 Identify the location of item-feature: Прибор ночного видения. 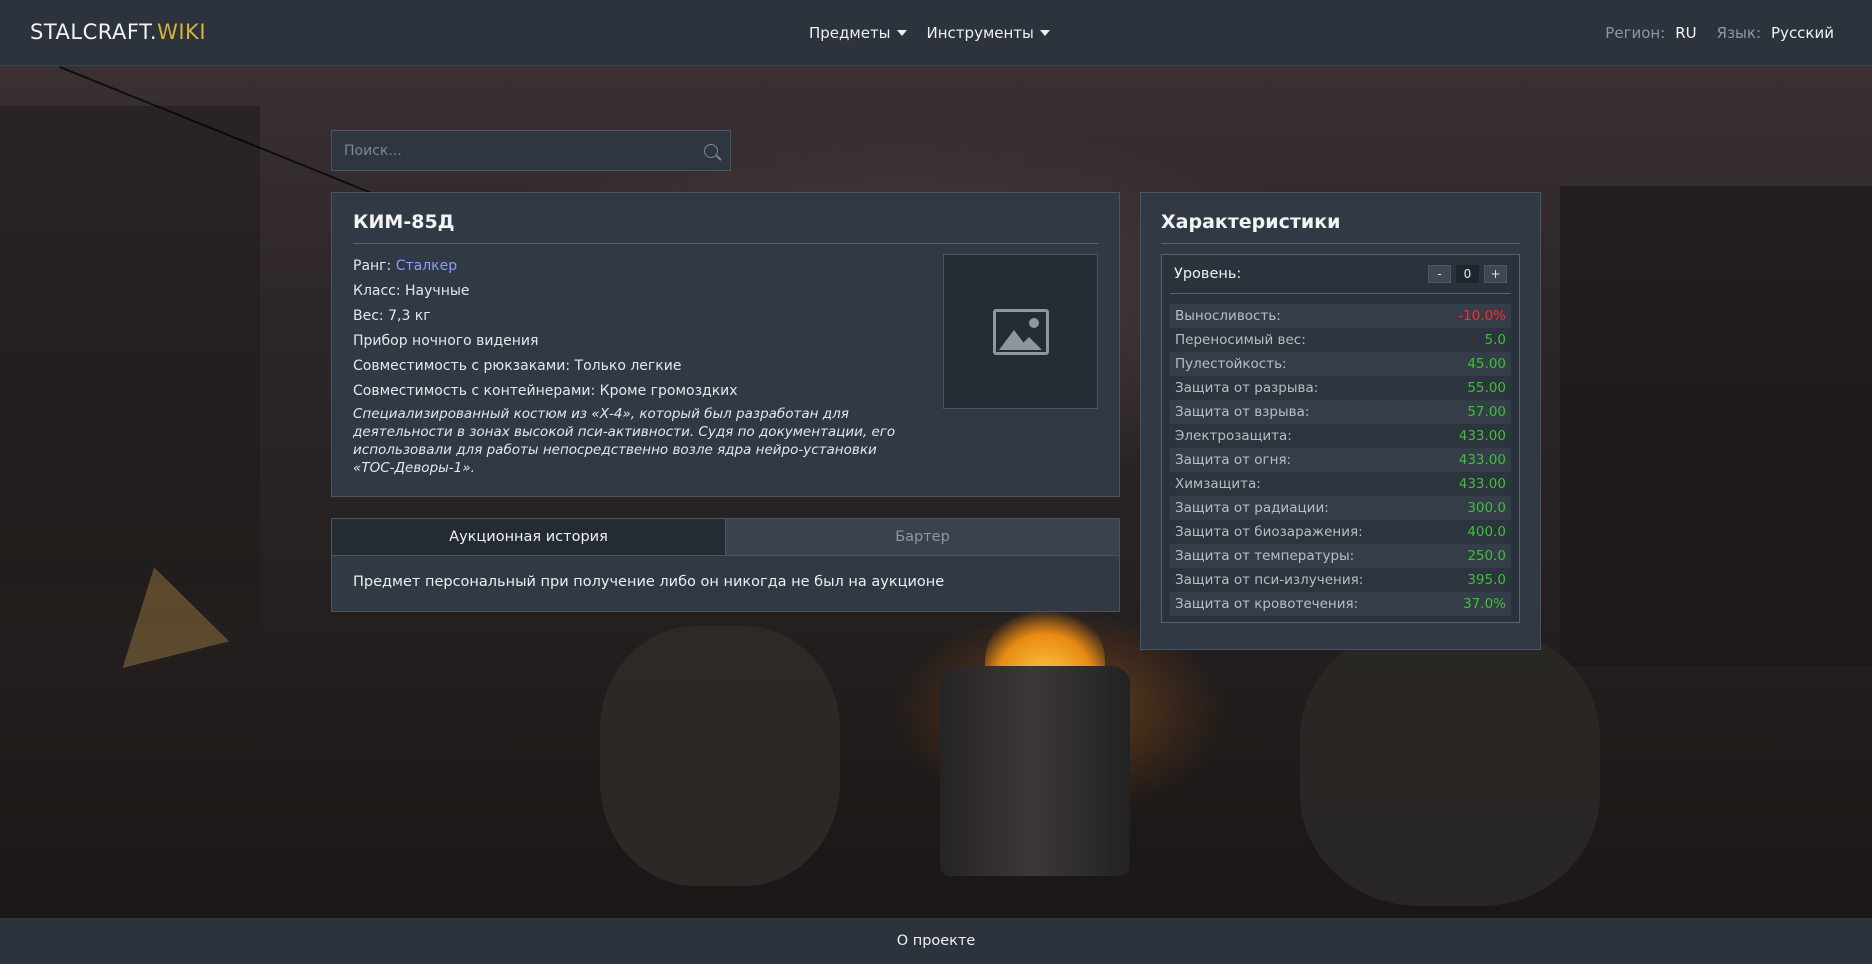
(446, 341).